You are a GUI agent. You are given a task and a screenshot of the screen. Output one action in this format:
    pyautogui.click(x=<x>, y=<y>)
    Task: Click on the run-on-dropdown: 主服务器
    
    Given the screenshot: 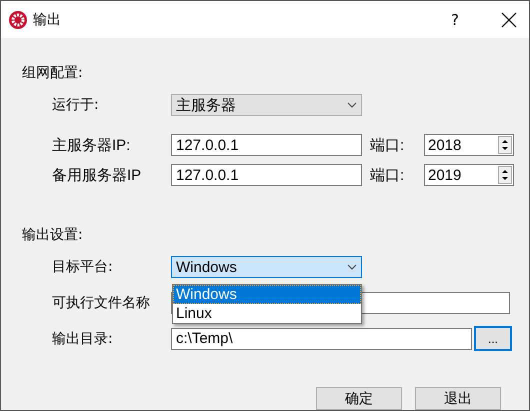 What is the action you would take?
    pyautogui.click(x=266, y=105)
    